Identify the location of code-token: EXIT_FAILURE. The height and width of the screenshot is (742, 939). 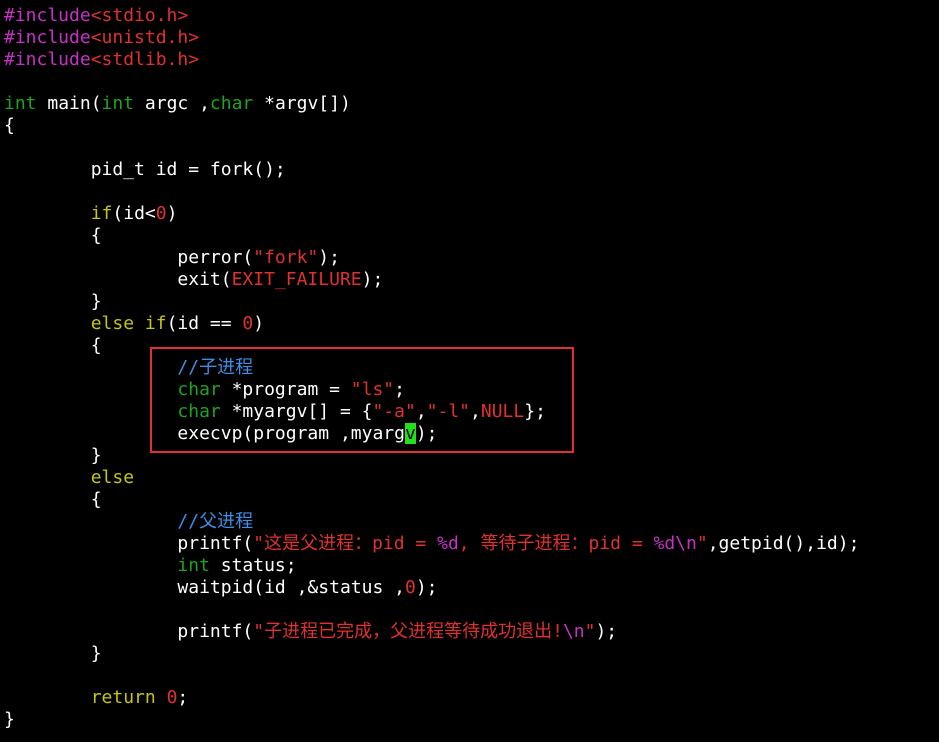
(296, 279).